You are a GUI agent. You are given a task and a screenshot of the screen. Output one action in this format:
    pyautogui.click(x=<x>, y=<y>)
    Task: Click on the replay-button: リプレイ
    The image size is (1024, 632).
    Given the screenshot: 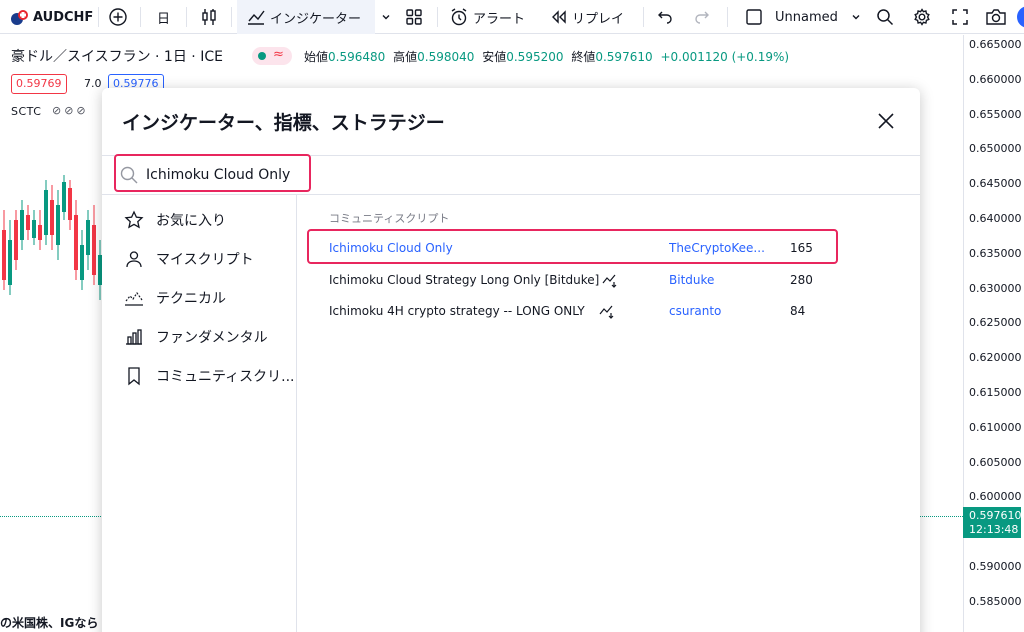 What is the action you would take?
    pyautogui.click(x=586, y=17)
    